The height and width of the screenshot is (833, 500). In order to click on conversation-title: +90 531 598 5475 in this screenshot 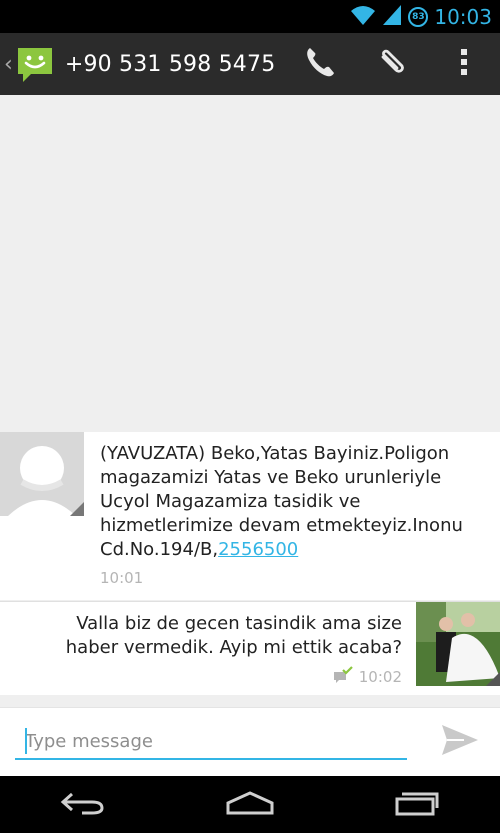, I will do `click(170, 64)`.